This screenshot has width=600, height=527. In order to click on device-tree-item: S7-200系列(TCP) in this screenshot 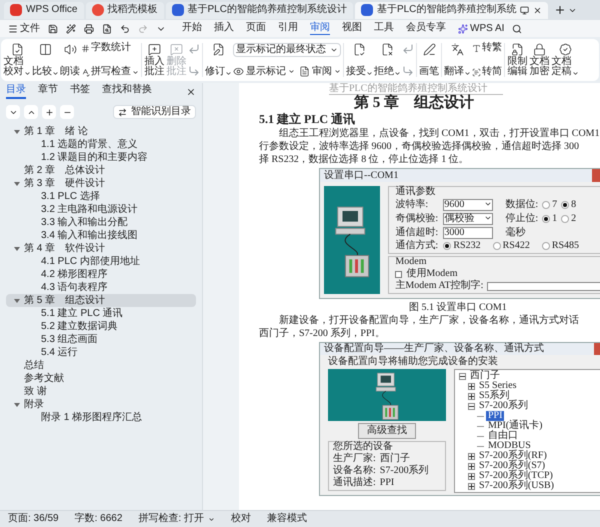, I will do `click(516, 476)`.